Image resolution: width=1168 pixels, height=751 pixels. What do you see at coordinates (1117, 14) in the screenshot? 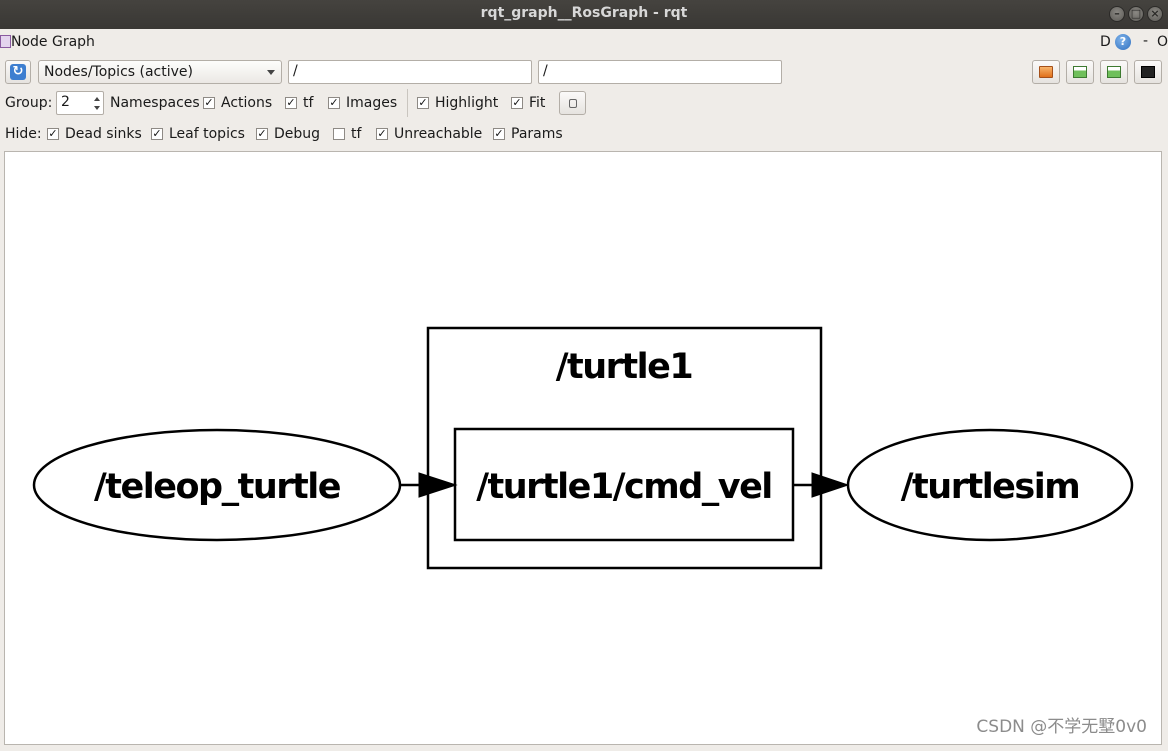
I see `minimize-icon: –` at bounding box center [1117, 14].